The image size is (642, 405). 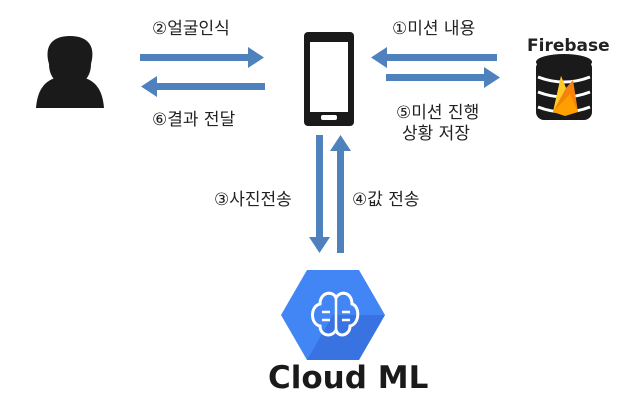 What do you see at coordinates (434, 57) in the screenshot?
I see `arrow-mission-content` at bounding box center [434, 57].